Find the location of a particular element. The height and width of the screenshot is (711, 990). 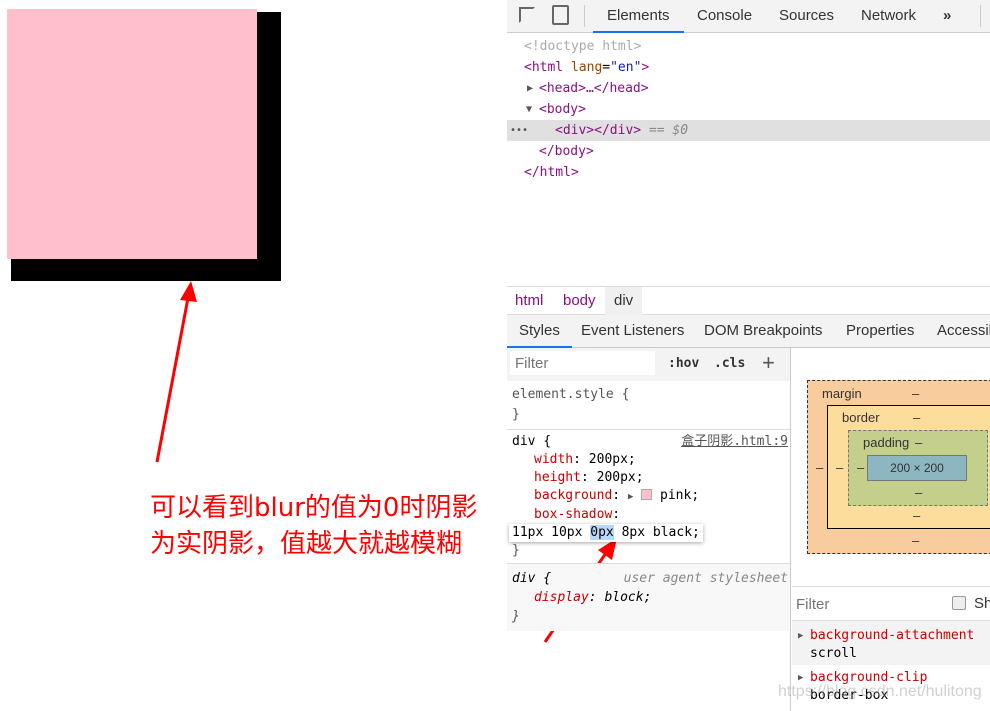

prop-background: background: ▶ pink; is located at coordinates (648, 496).